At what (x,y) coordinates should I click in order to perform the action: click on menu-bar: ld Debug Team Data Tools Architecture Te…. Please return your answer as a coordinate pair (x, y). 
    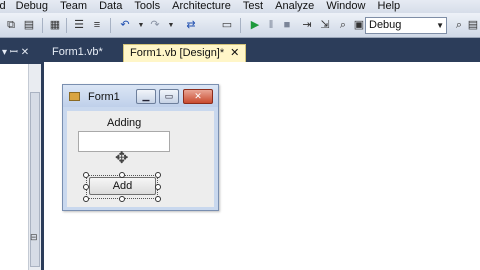
    Looking at the image, I should click on (240, 6).